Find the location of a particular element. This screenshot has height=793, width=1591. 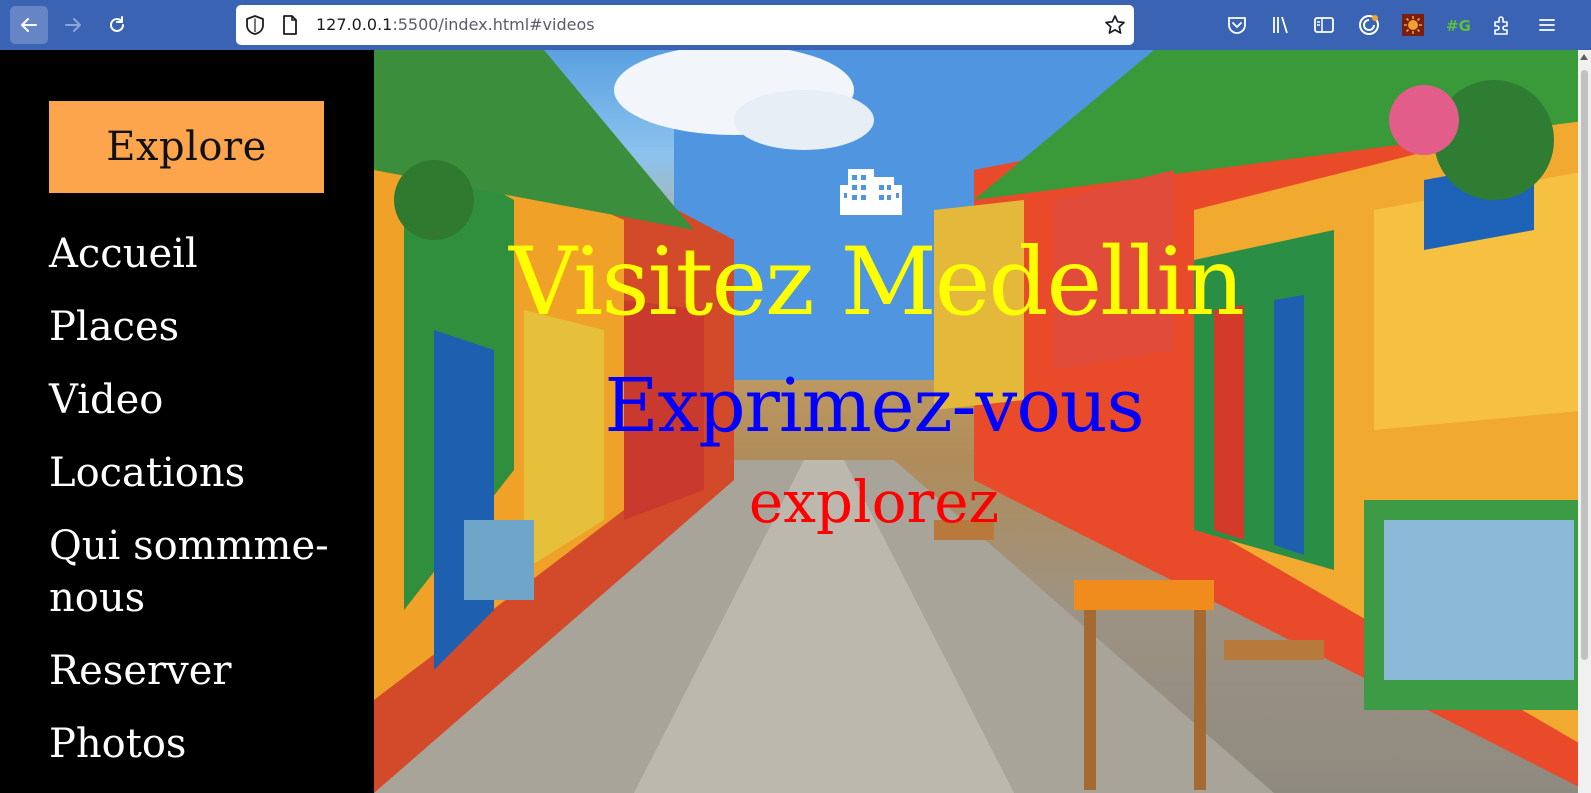

scroll-thumb is located at coordinates (1584, 365).